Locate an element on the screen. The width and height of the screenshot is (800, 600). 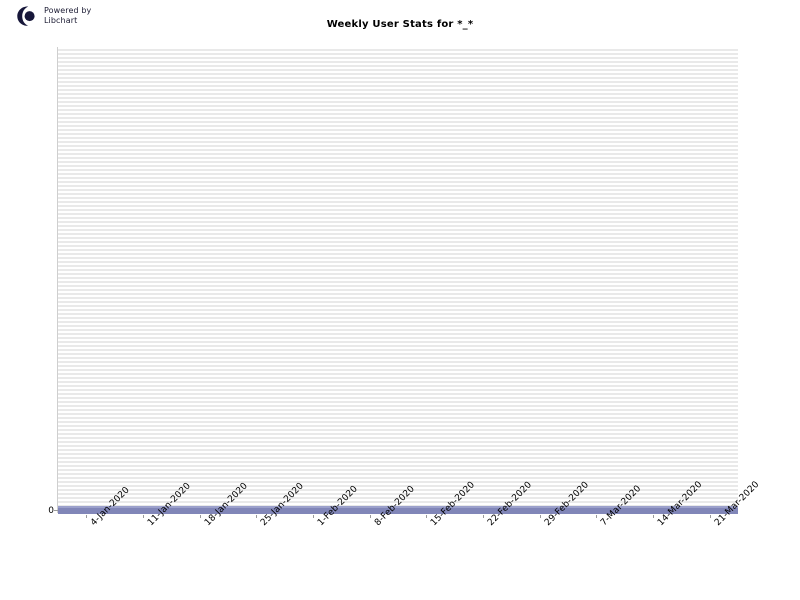
x-axis-label: 4-Jan-2020 is located at coordinates (110, 507).